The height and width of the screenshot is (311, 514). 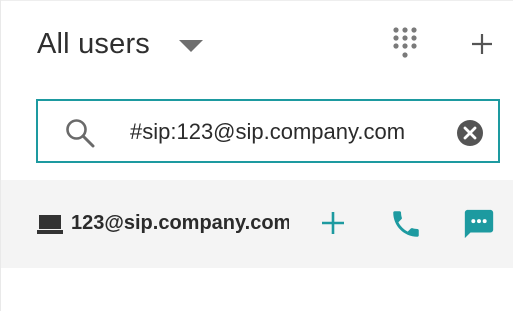 What do you see at coordinates (191, 46) in the screenshot?
I see `caret-down-icon` at bounding box center [191, 46].